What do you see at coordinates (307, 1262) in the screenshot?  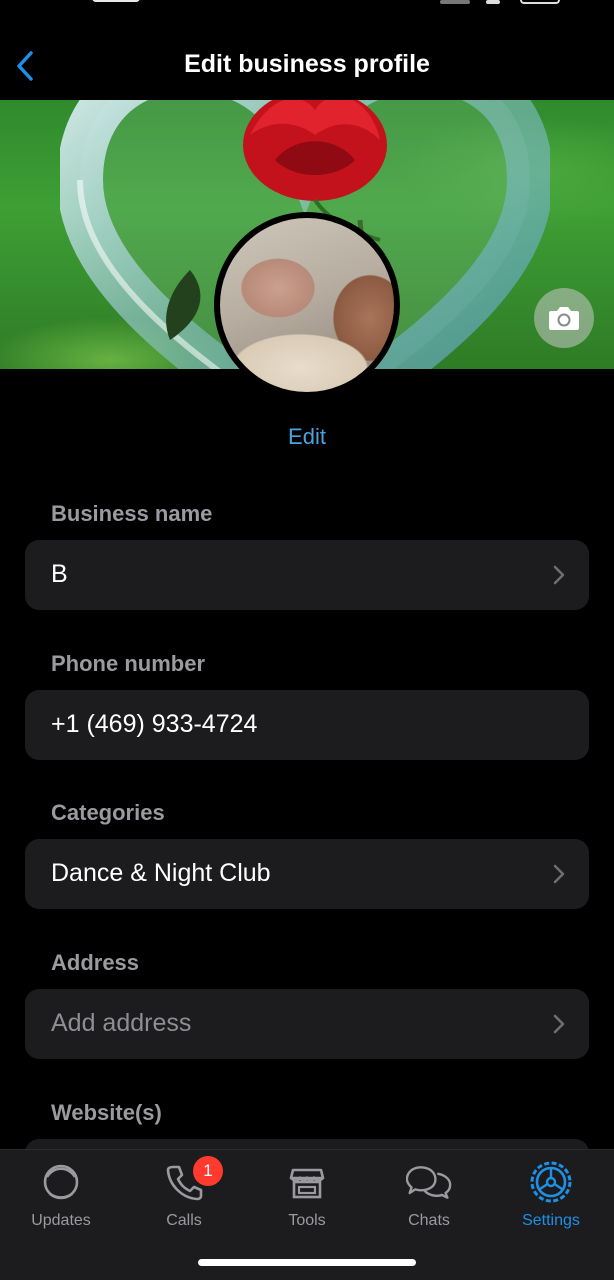 I see `home-indicator` at bounding box center [307, 1262].